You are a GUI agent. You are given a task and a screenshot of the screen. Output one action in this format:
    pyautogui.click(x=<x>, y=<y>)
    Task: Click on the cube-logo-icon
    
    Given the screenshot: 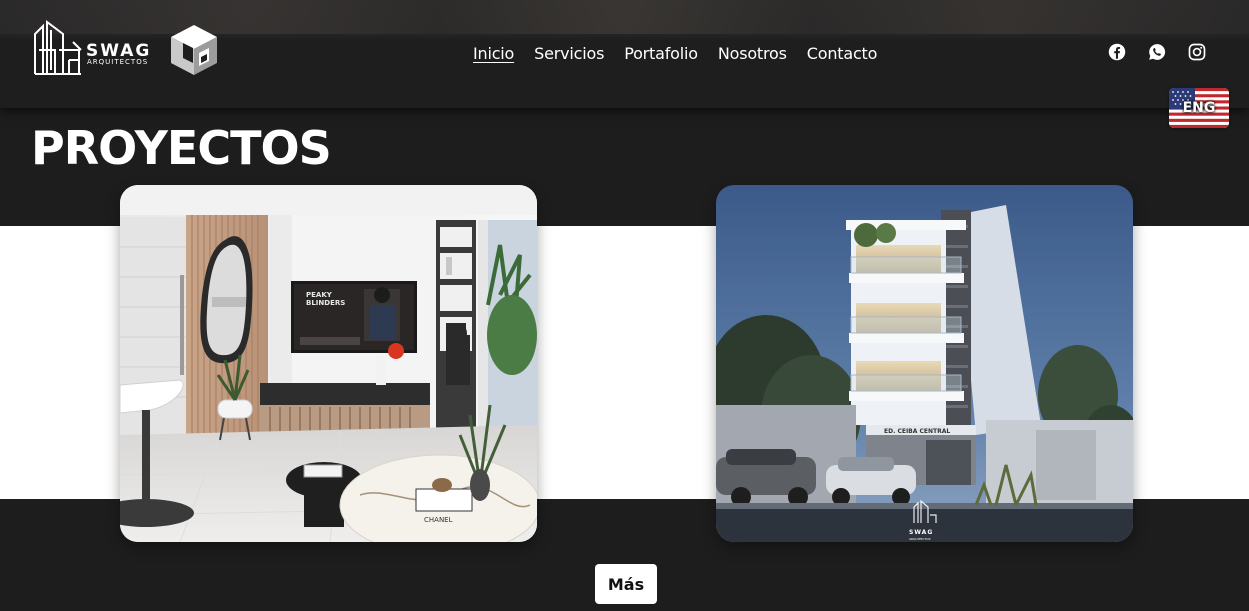 What is the action you would take?
    pyautogui.click(x=194, y=50)
    